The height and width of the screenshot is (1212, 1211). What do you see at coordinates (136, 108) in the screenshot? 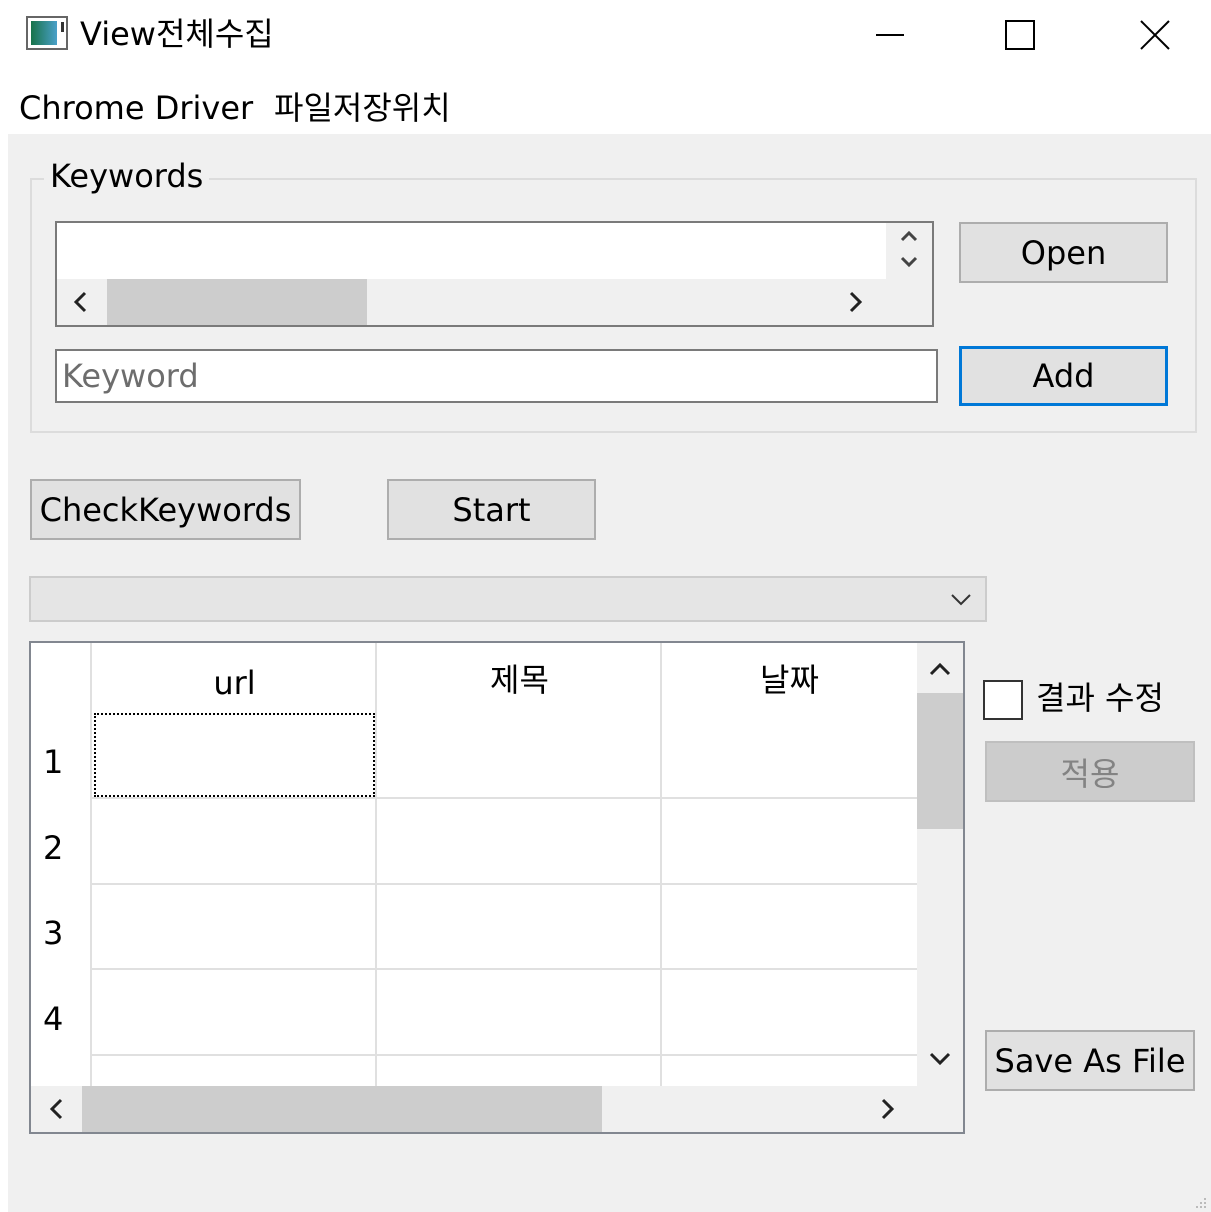
I see `menu-item-chrome-driver: Chrome Driver` at bounding box center [136, 108].